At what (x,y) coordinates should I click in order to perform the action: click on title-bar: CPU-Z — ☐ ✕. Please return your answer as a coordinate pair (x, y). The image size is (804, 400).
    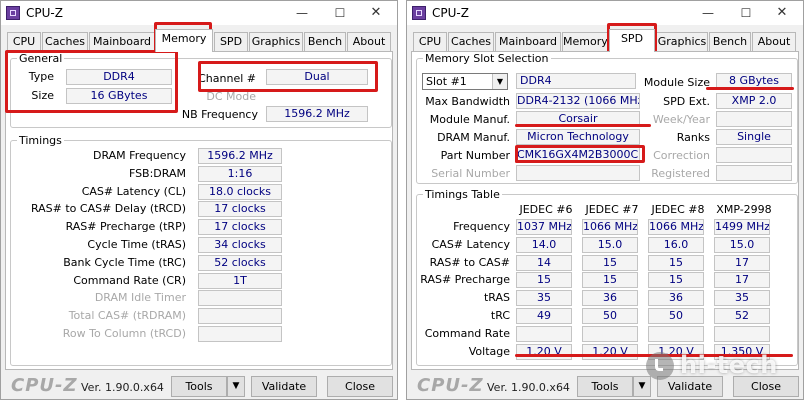
    Looking at the image, I should click on (605, 13).